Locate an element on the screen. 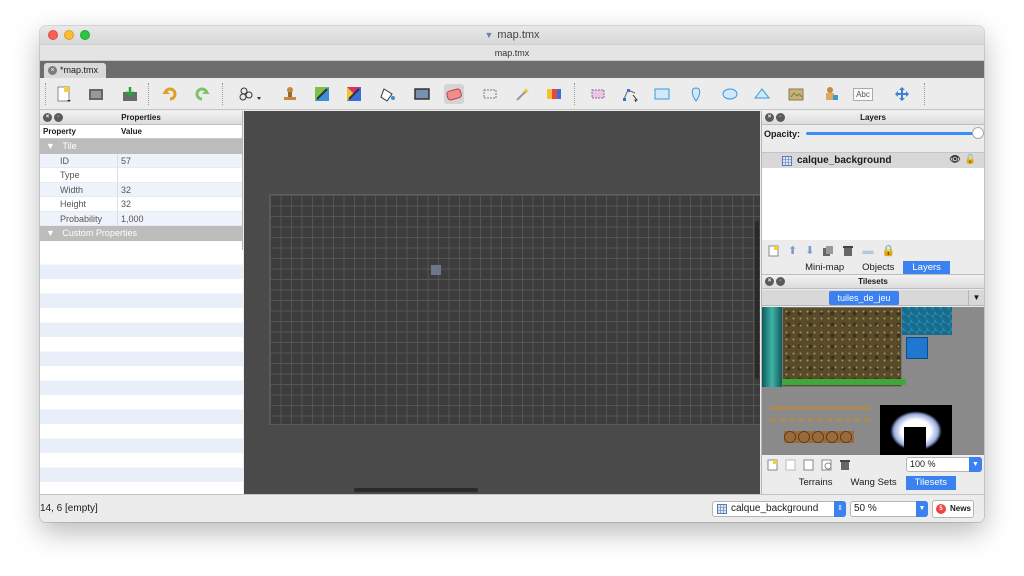 This screenshot has width=1024, height=576. edit-polygons-button is located at coordinates (630, 94).